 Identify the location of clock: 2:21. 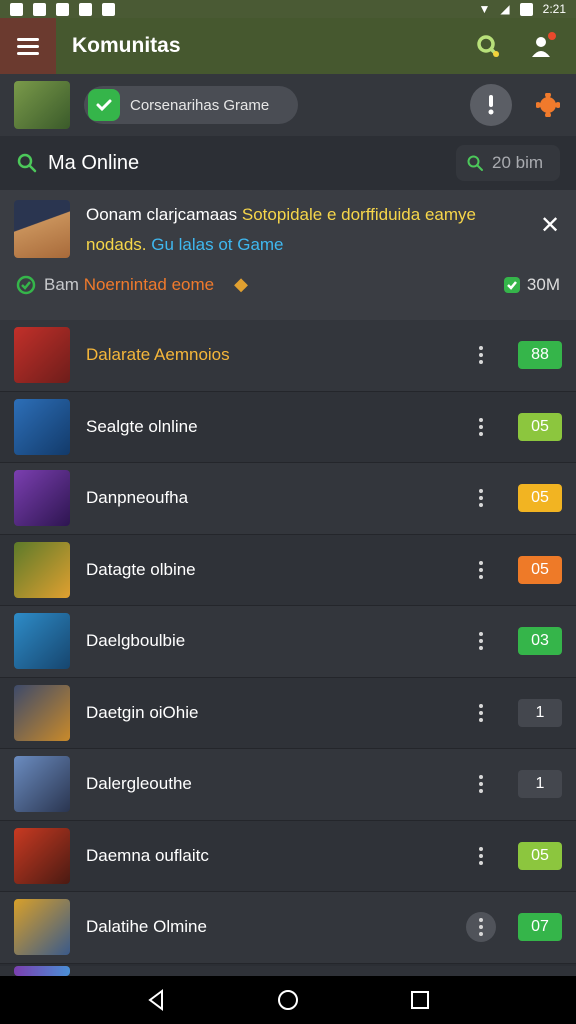
(554, 9).